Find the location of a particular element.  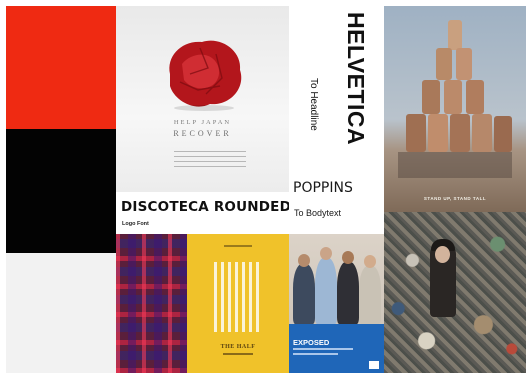

font-card-headline: HELVETICA To Headline is located at coordinates (337, 90).